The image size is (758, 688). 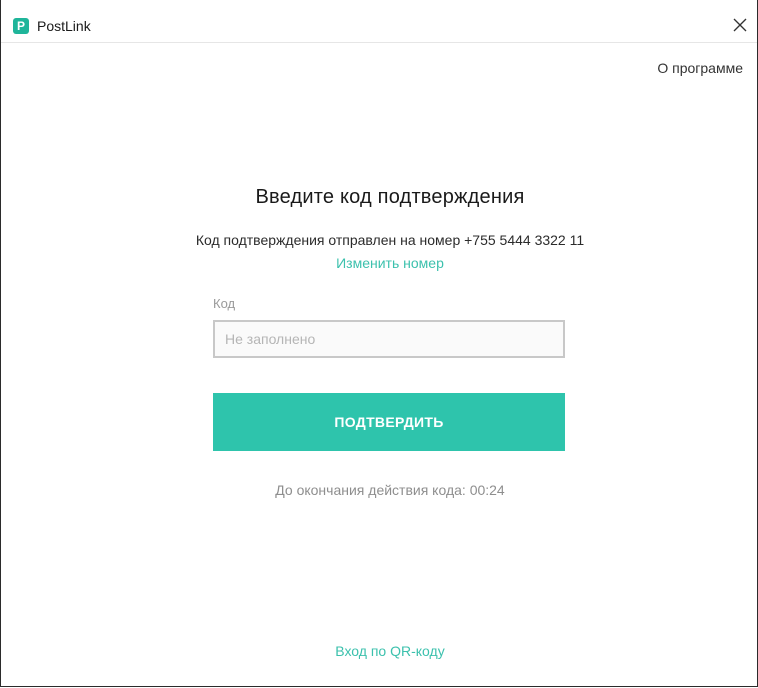 I want to click on page-title: Введите код подтверждения, so click(x=390, y=197).